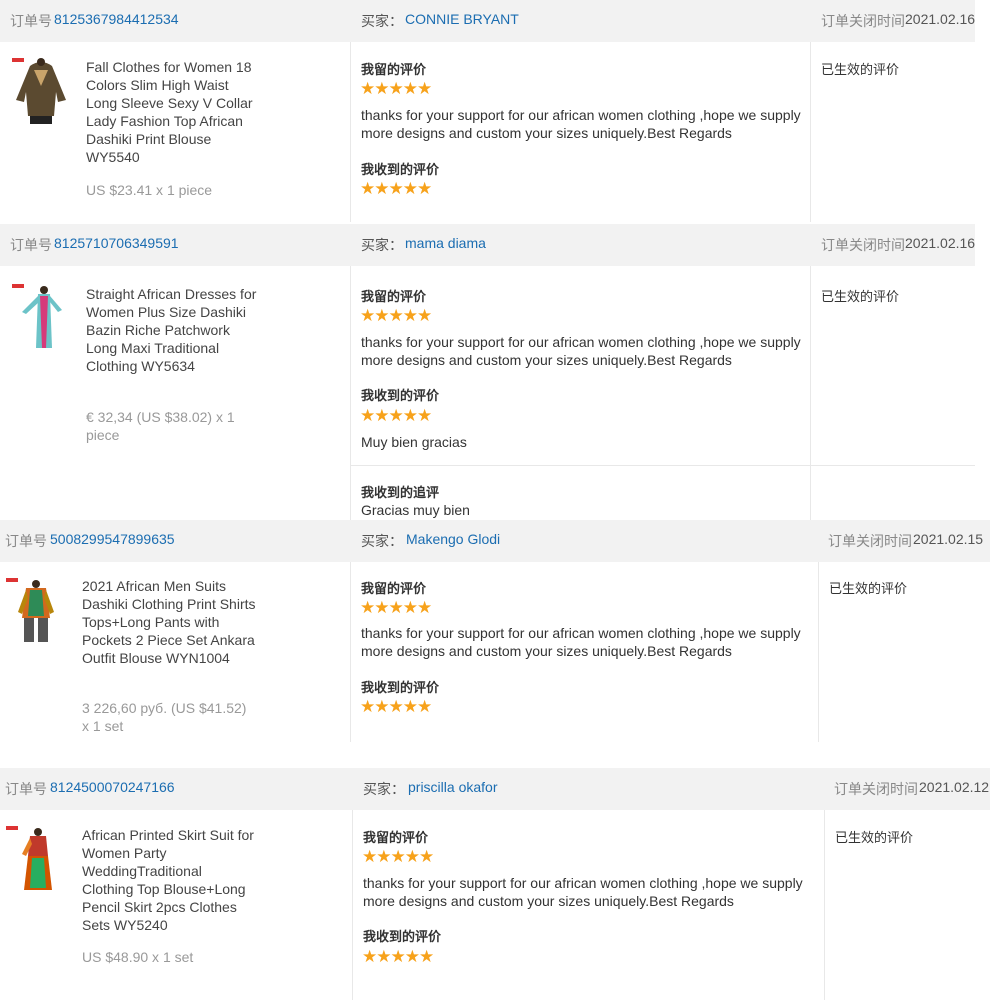  Describe the element at coordinates (662, 465) in the screenshot. I see `row-divider` at that location.